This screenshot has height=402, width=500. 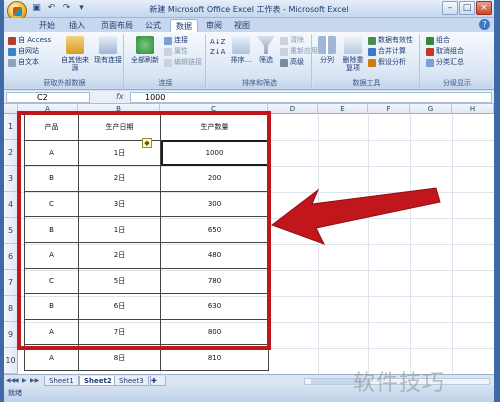 I want to click on what-if-analysis-button: 假设分析, so click(x=387, y=62).